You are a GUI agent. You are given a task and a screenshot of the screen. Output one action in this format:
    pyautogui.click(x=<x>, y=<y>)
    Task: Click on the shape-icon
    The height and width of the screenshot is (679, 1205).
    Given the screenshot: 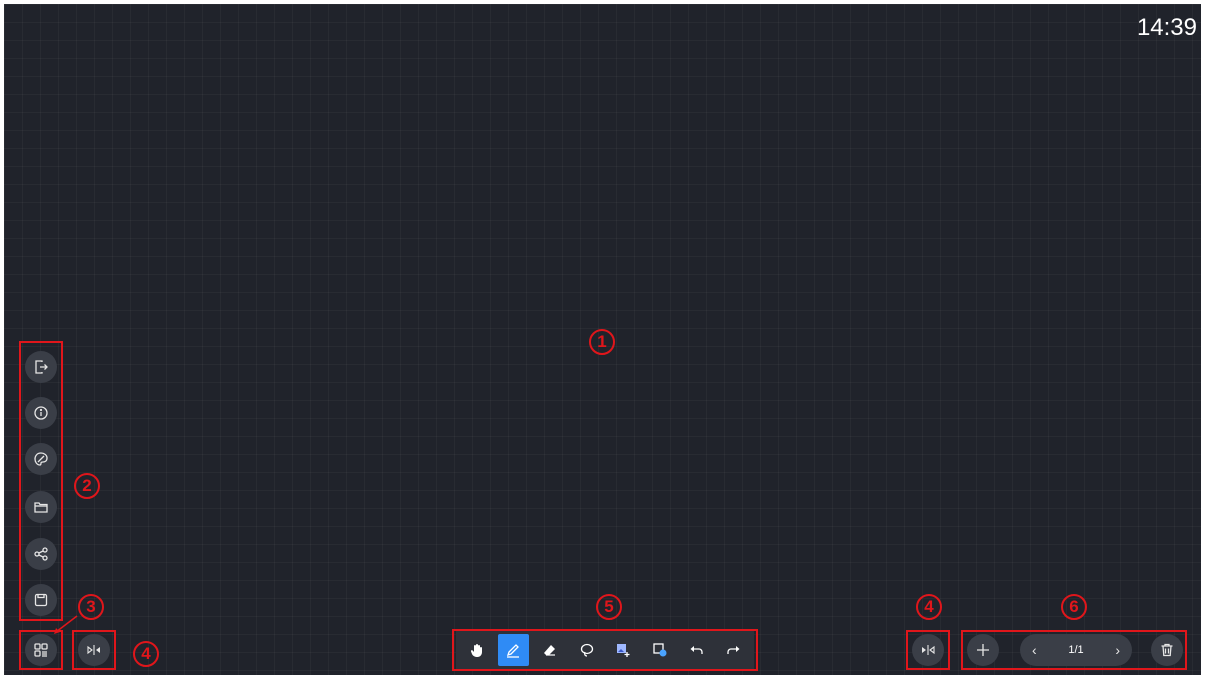 What is the action you would take?
    pyautogui.click(x=660, y=650)
    